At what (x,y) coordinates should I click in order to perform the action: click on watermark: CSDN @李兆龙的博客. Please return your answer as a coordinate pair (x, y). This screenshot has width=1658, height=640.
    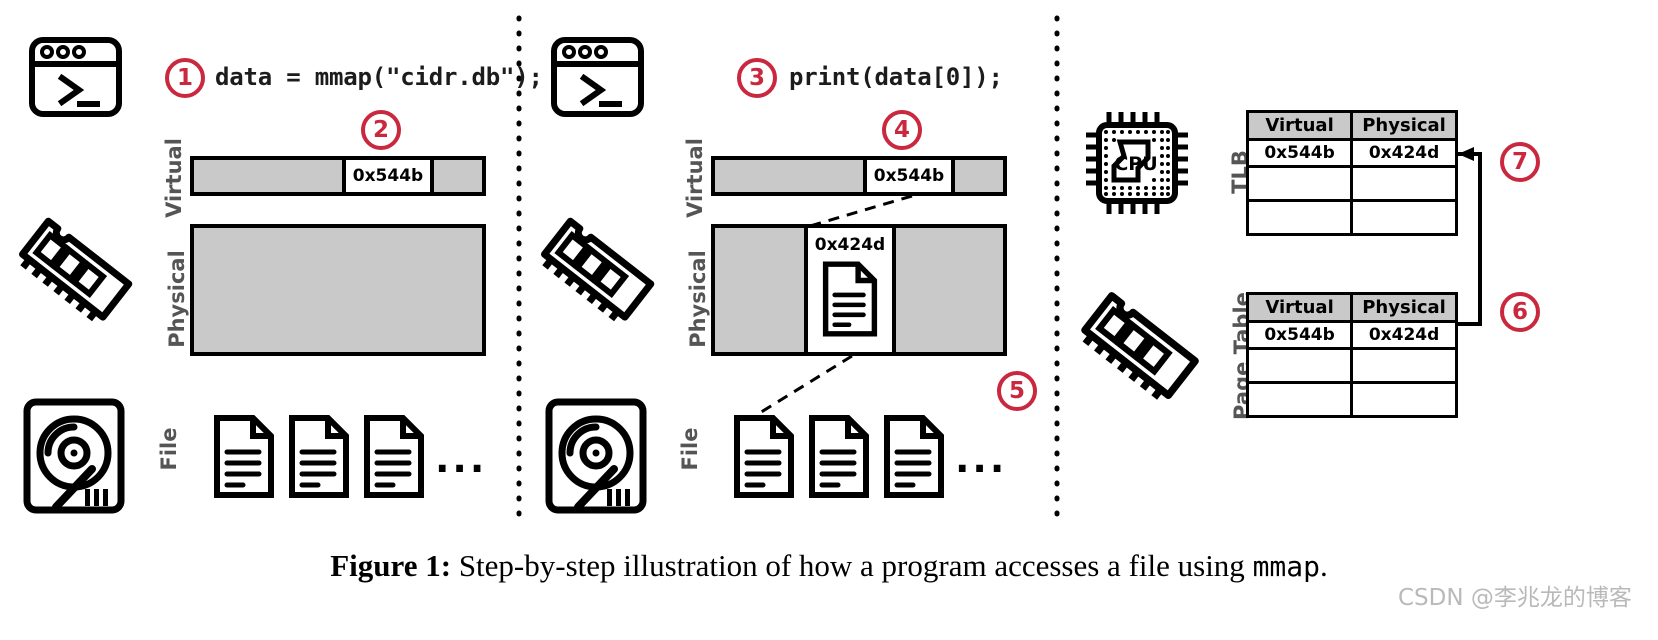
    Looking at the image, I should click on (1515, 598).